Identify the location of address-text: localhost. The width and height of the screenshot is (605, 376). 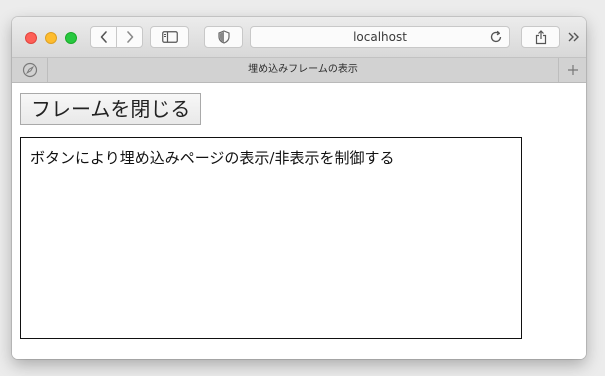
(380, 37).